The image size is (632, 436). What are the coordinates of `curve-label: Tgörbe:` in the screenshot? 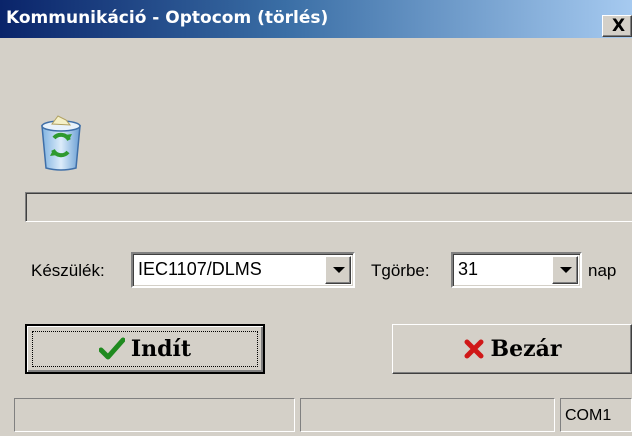 It's located at (400, 270).